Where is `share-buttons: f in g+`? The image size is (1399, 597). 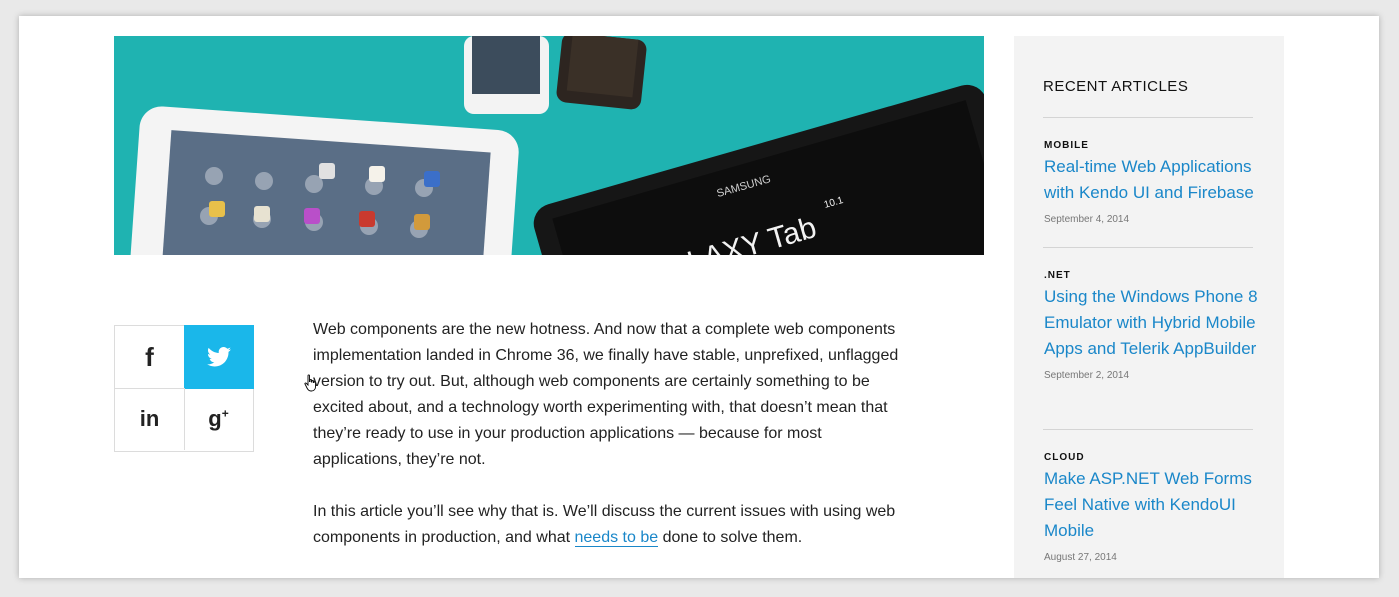
share-buttons: f in g+ is located at coordinates (215, 388).